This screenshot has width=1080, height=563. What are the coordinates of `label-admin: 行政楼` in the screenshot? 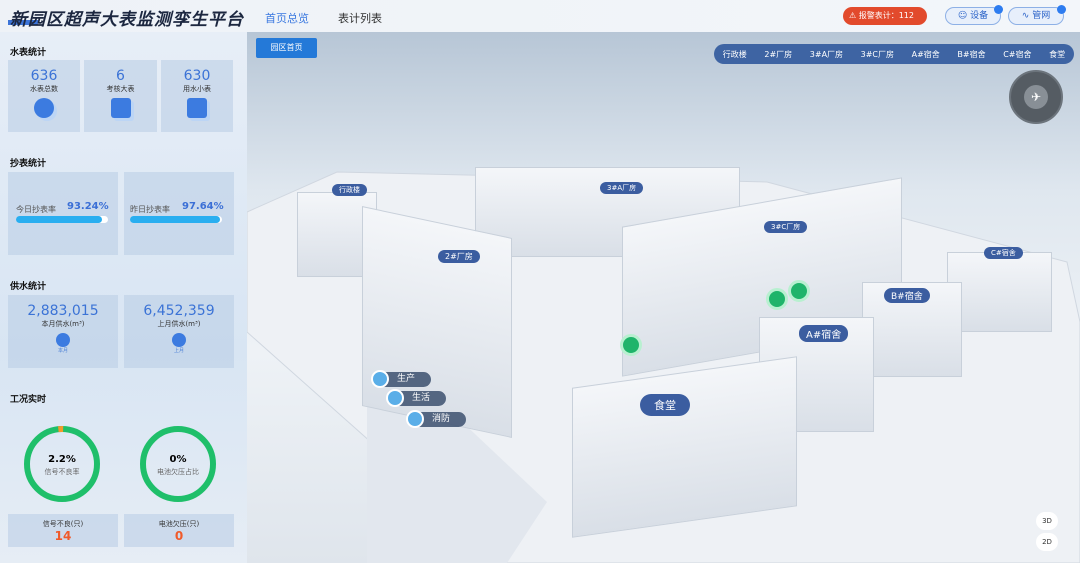 It's located at (349, 190).